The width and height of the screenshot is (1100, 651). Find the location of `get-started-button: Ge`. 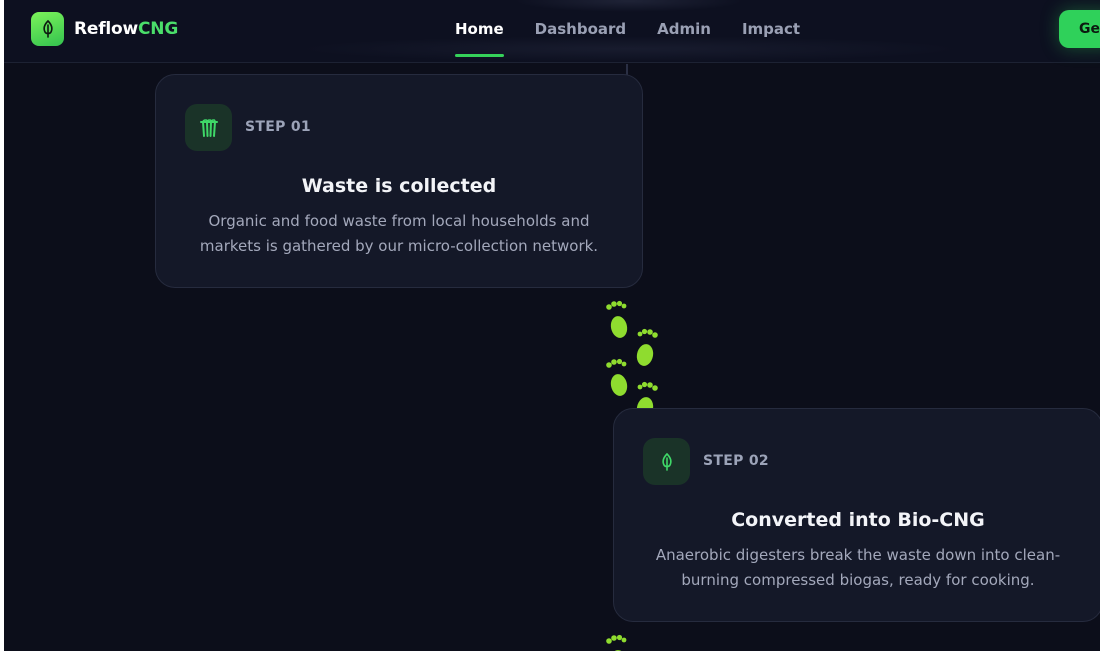

get-started-button: Ge is located at coordinates (1079, 29).